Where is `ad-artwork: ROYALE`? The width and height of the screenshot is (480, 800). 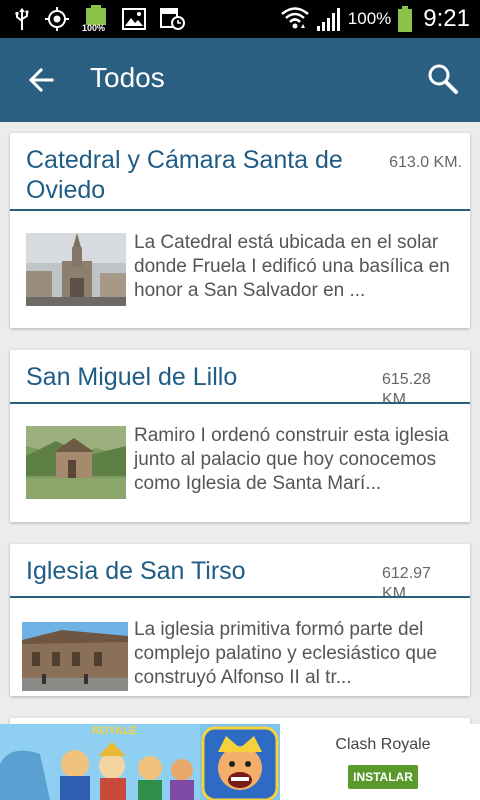
ad-artwork: ROYALE is located at coordinates (140, 762).